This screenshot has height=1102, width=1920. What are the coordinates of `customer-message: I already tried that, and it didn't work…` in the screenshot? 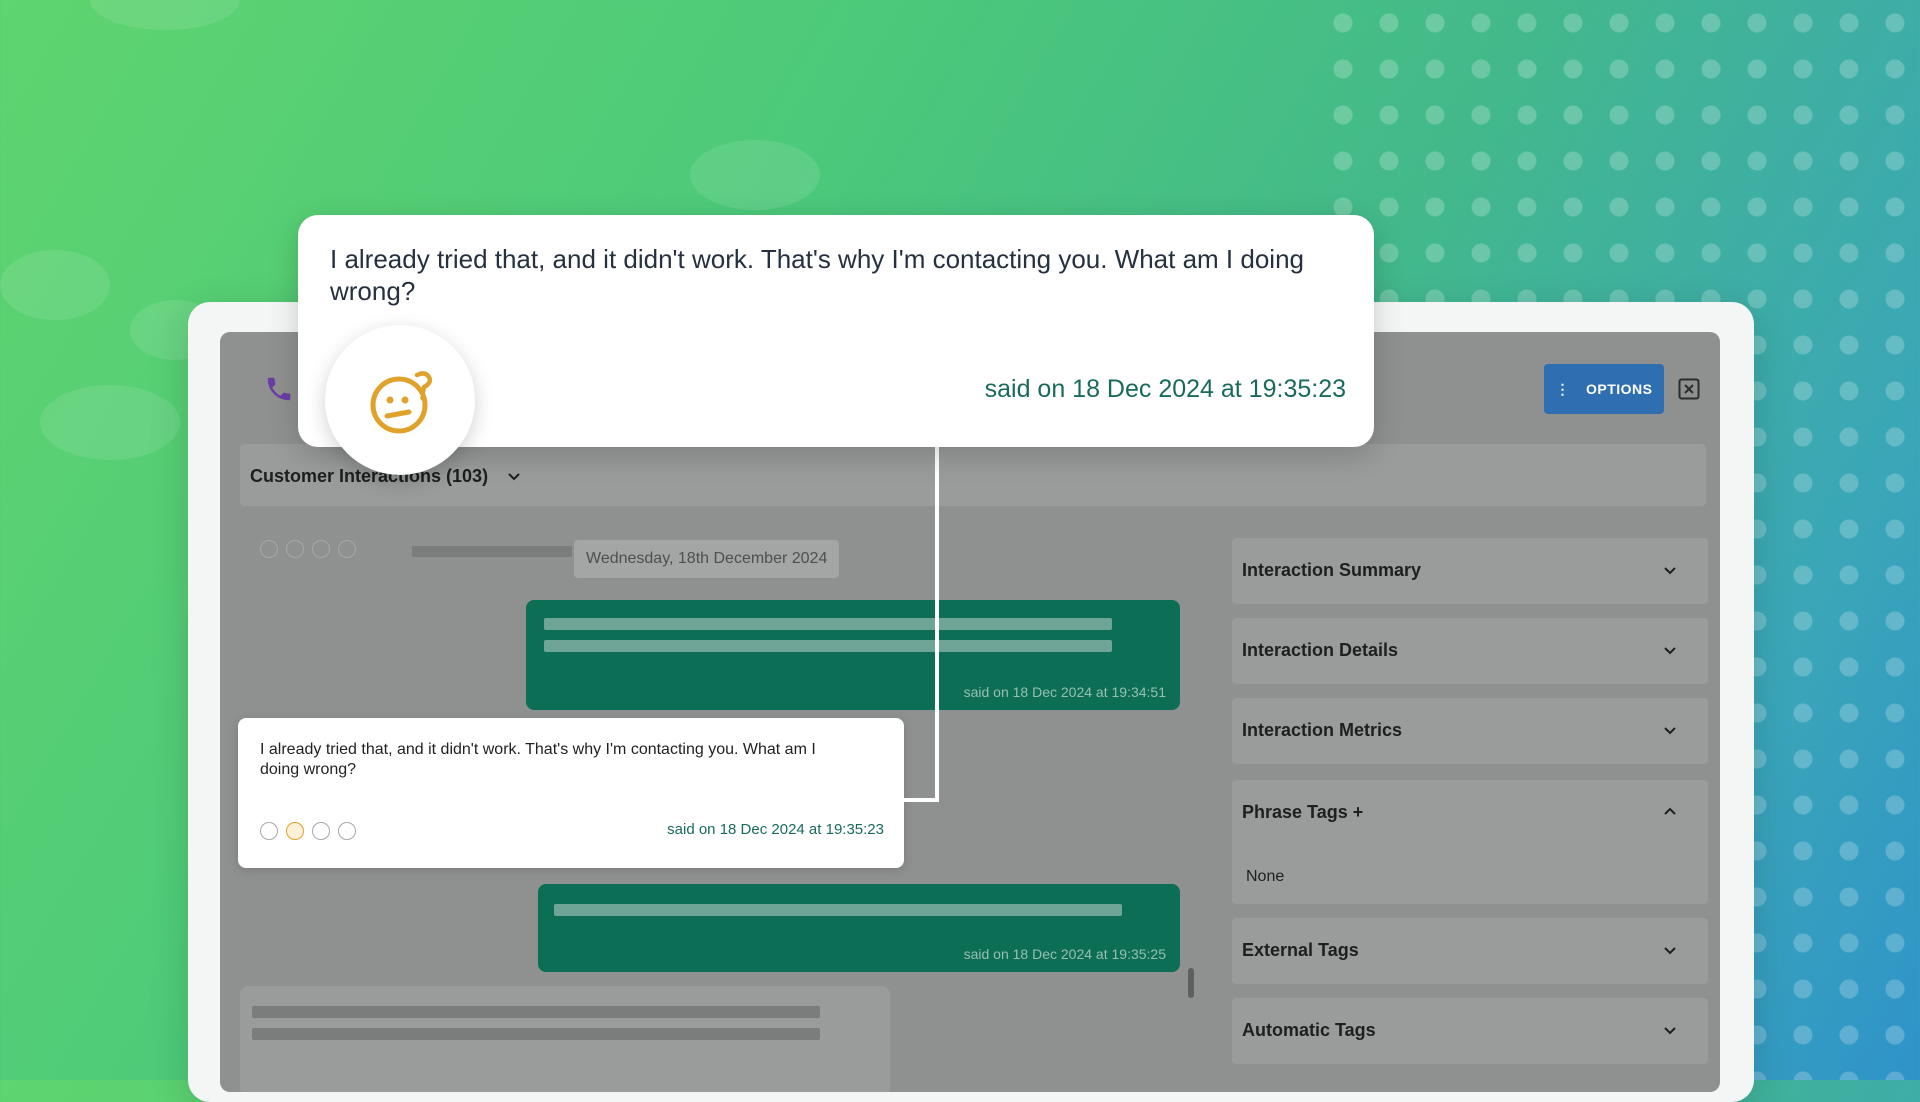 It's located at (571, 793).